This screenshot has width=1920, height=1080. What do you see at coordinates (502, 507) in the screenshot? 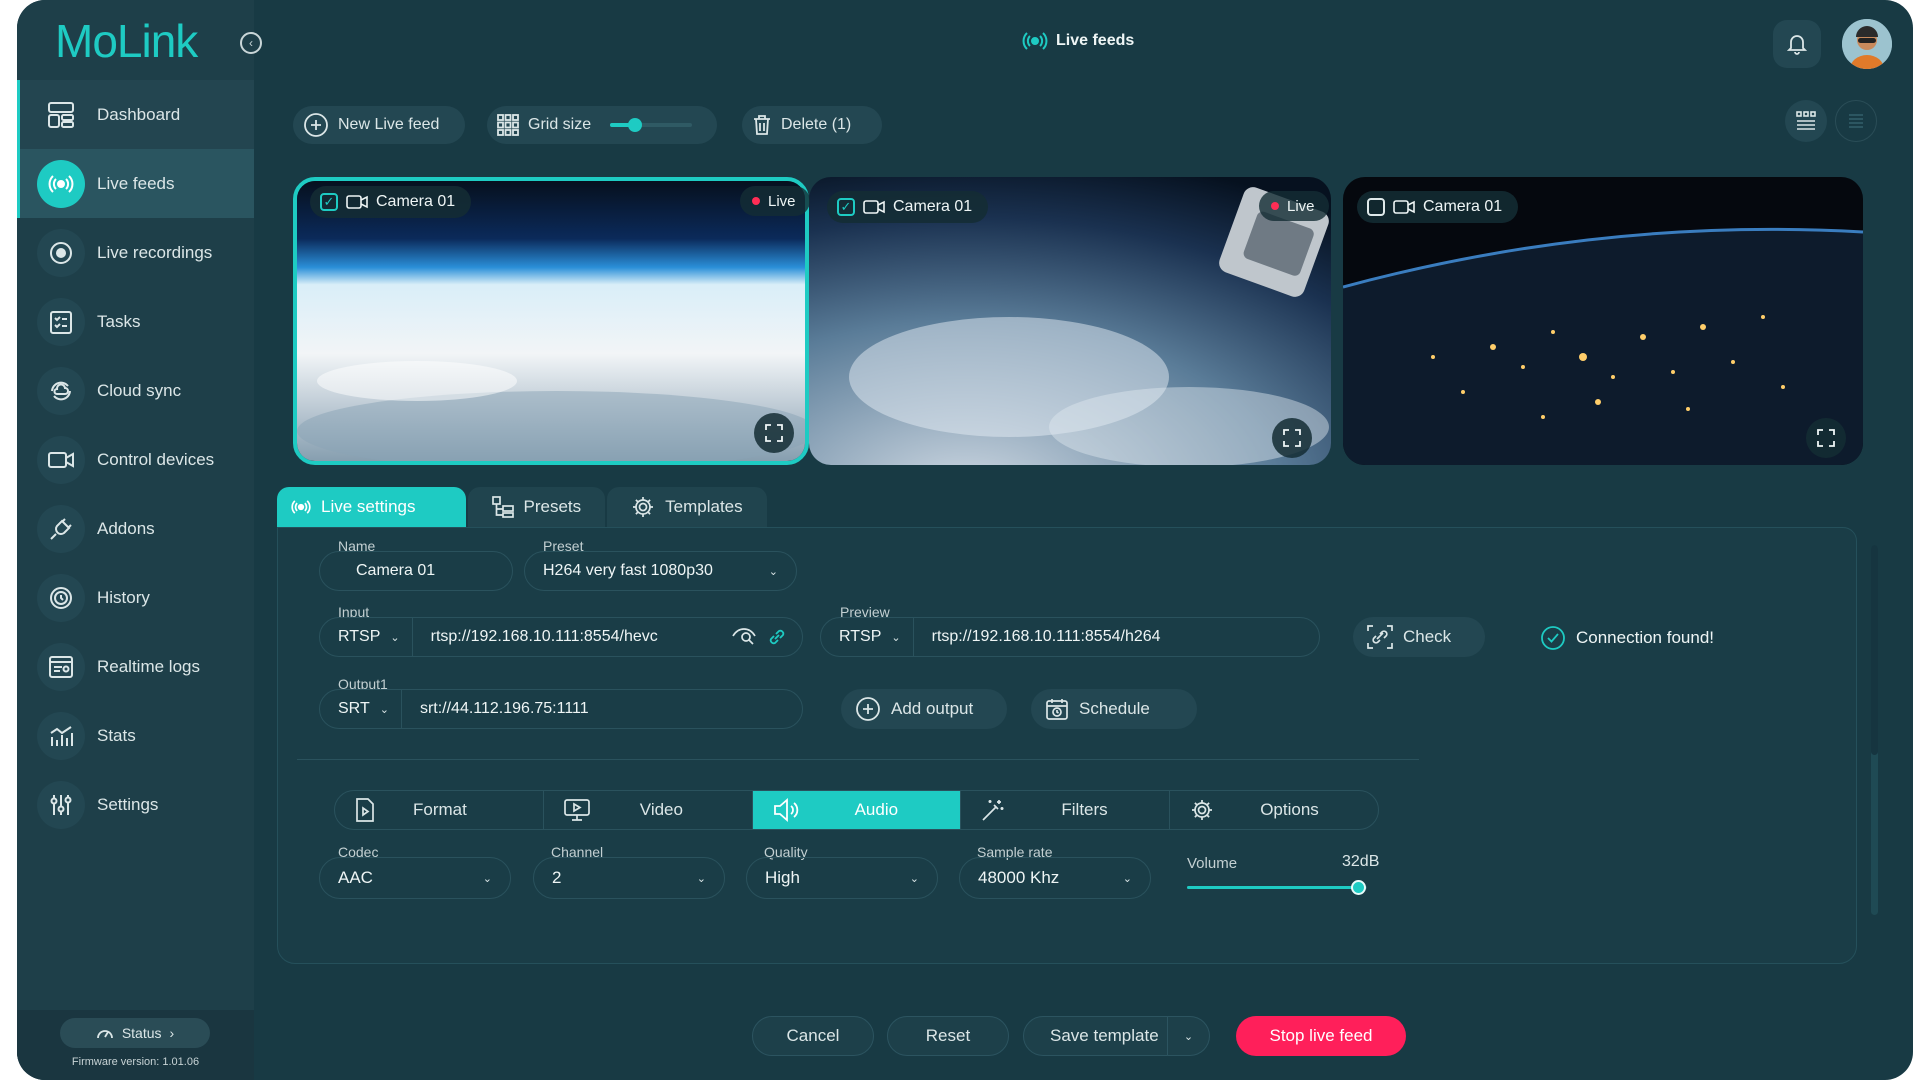
I see `presets-icon` at bounding box center [502, 507].